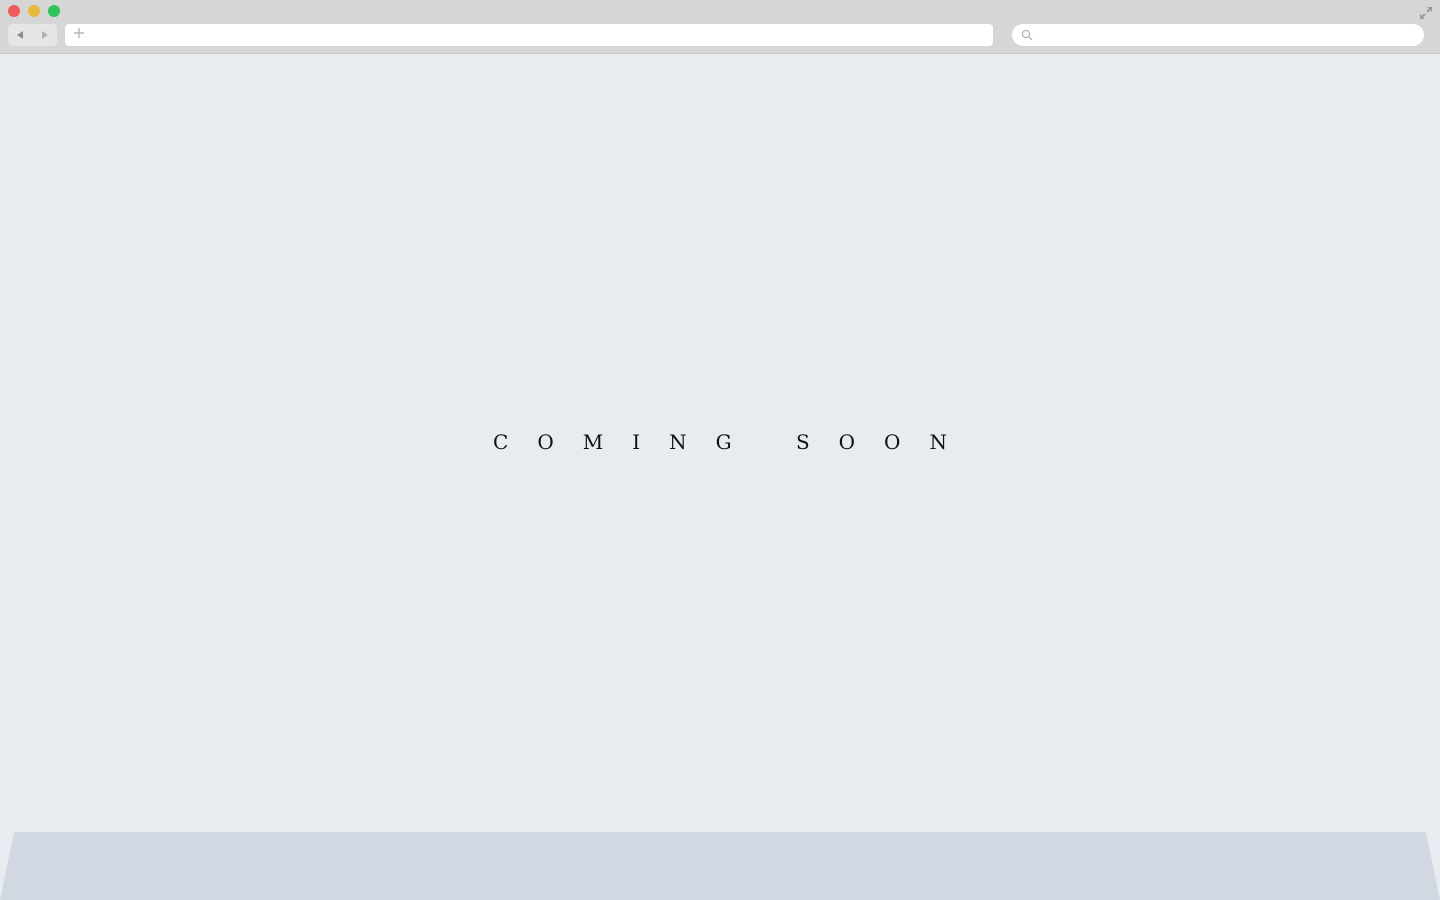 This screenshot has width=1440, height=900. I want to click on minimize-window-button, so click(34, 11).